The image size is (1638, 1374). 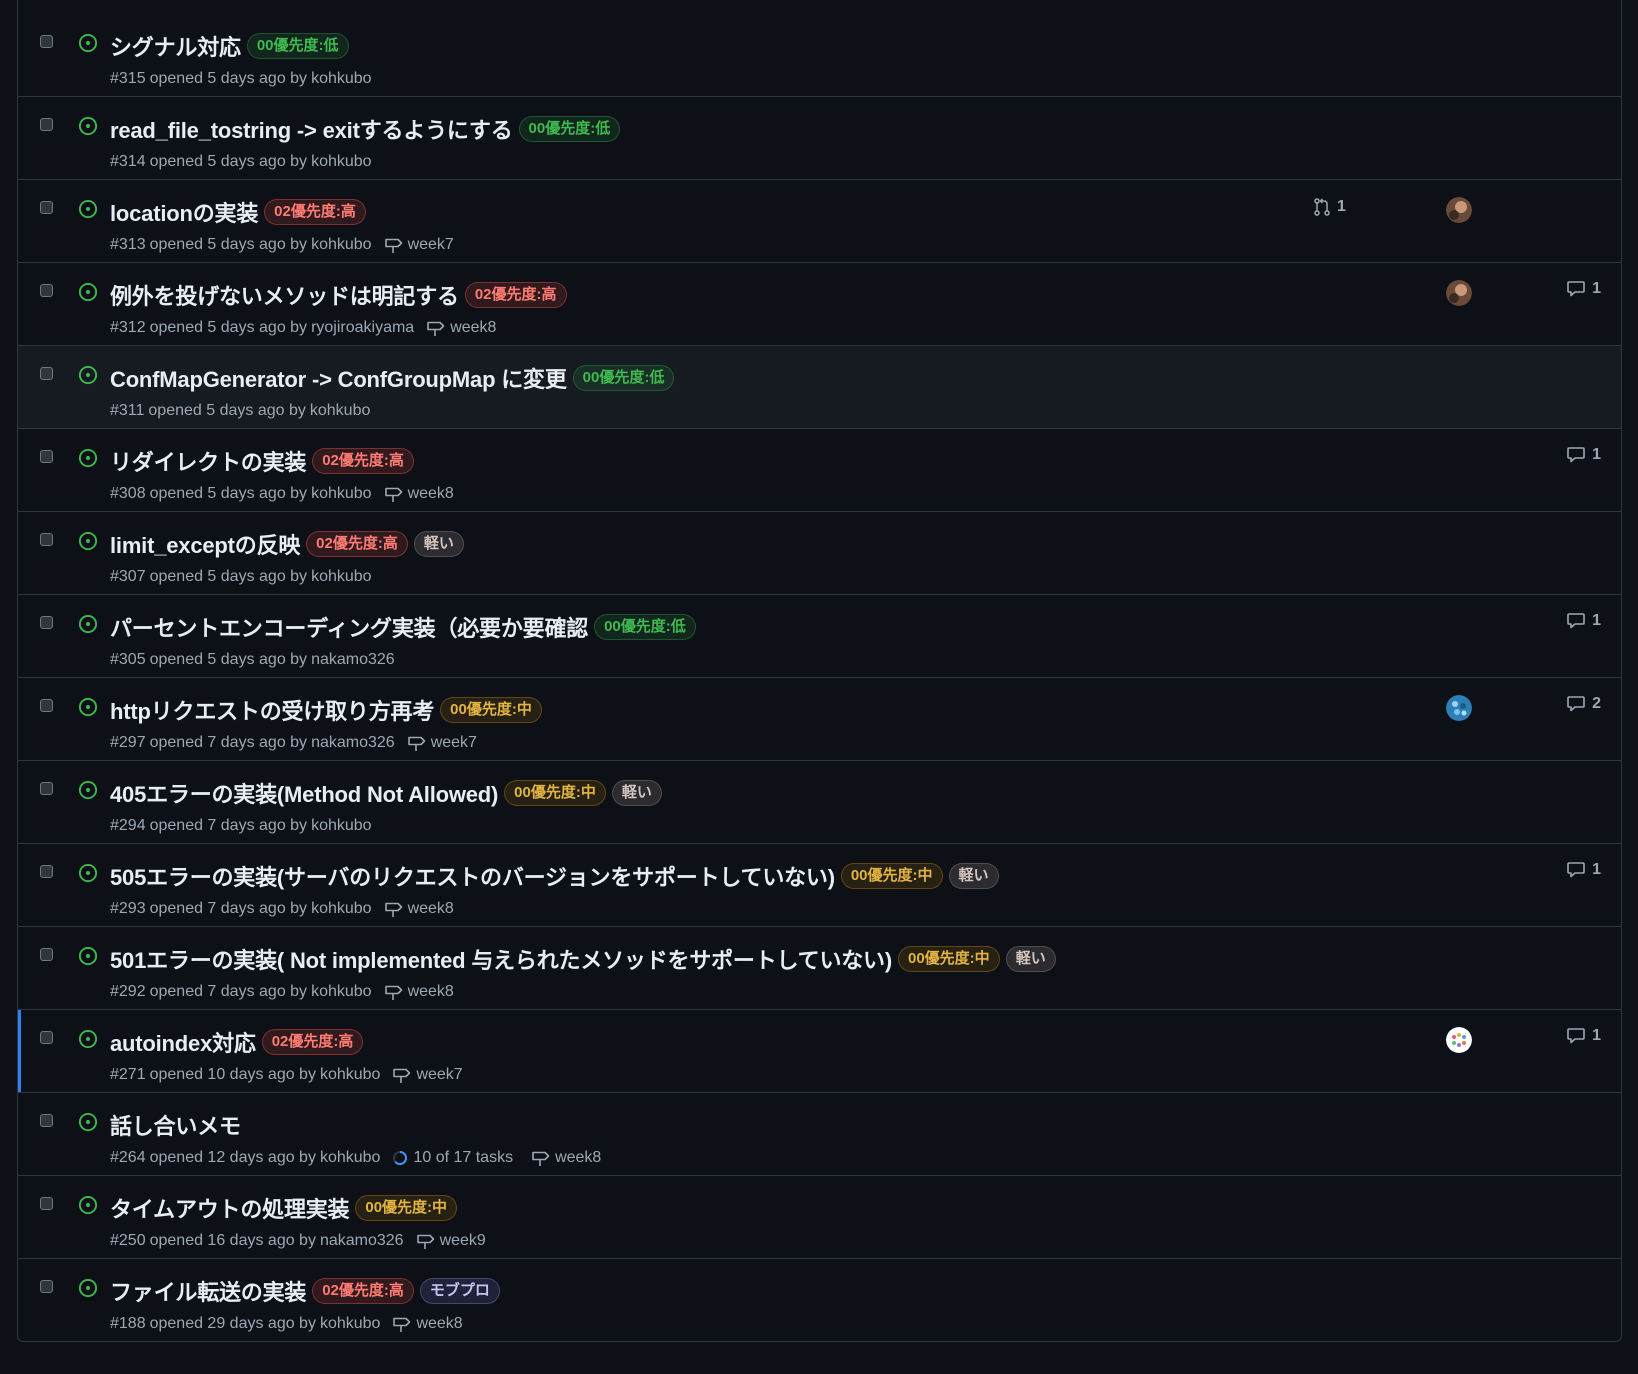 What do you see at coordinates (338, 378) in the screenshot?
I see `issue-title-link: ConfMapGenerator -> ConfGroupMap に変更` at bounding box center [338, 378].